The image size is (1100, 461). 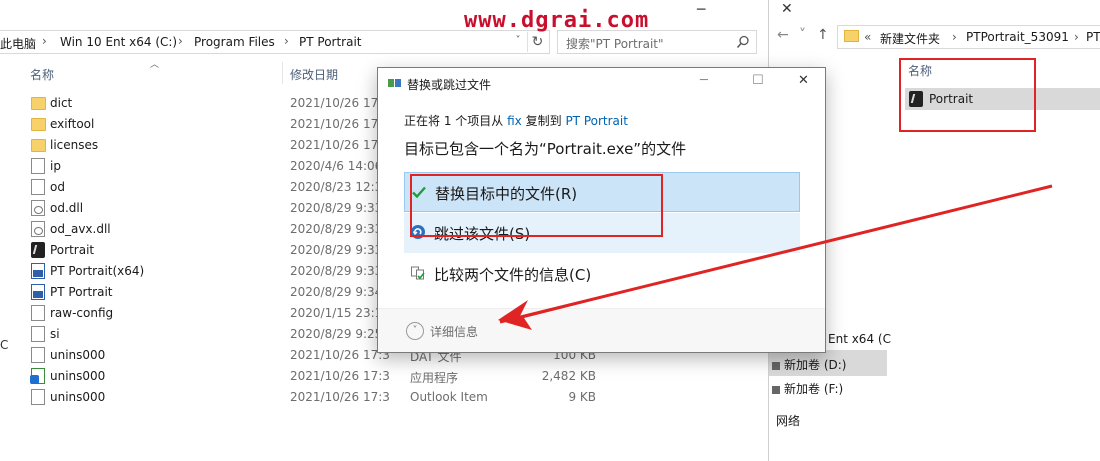 What do you see at coordinates (38, 250) in the screenshot?
I see `portrait-app-icon` at bounding box center [38, 250].